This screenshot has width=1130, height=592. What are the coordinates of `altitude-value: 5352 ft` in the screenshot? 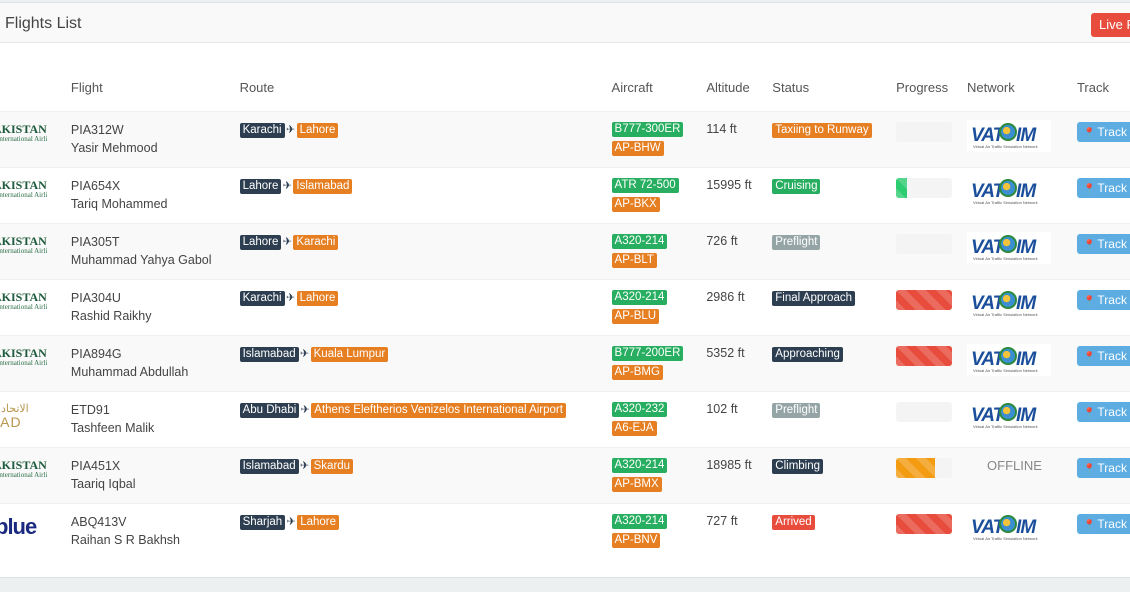 It's located at (725, 352).